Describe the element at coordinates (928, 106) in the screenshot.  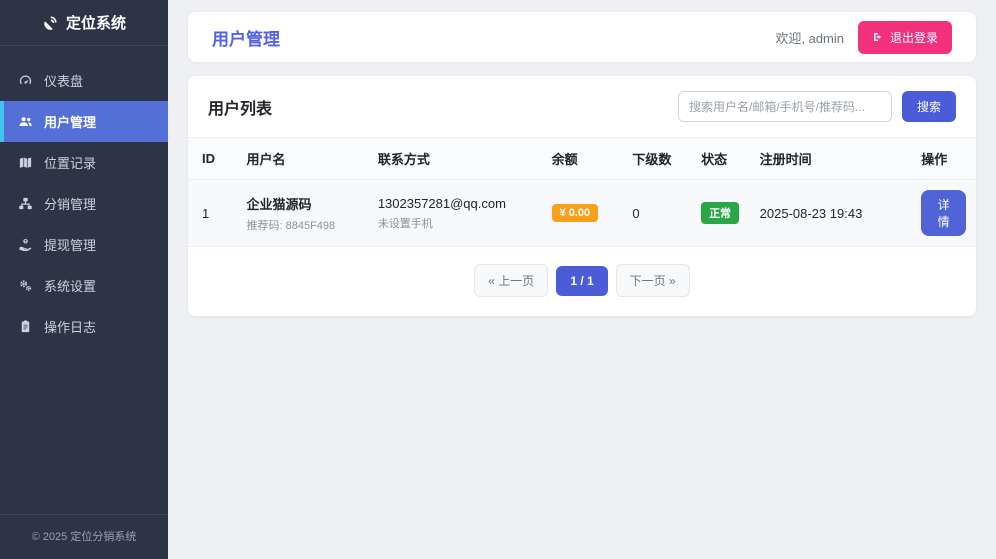
I see `search-button: 搜索` at that location.